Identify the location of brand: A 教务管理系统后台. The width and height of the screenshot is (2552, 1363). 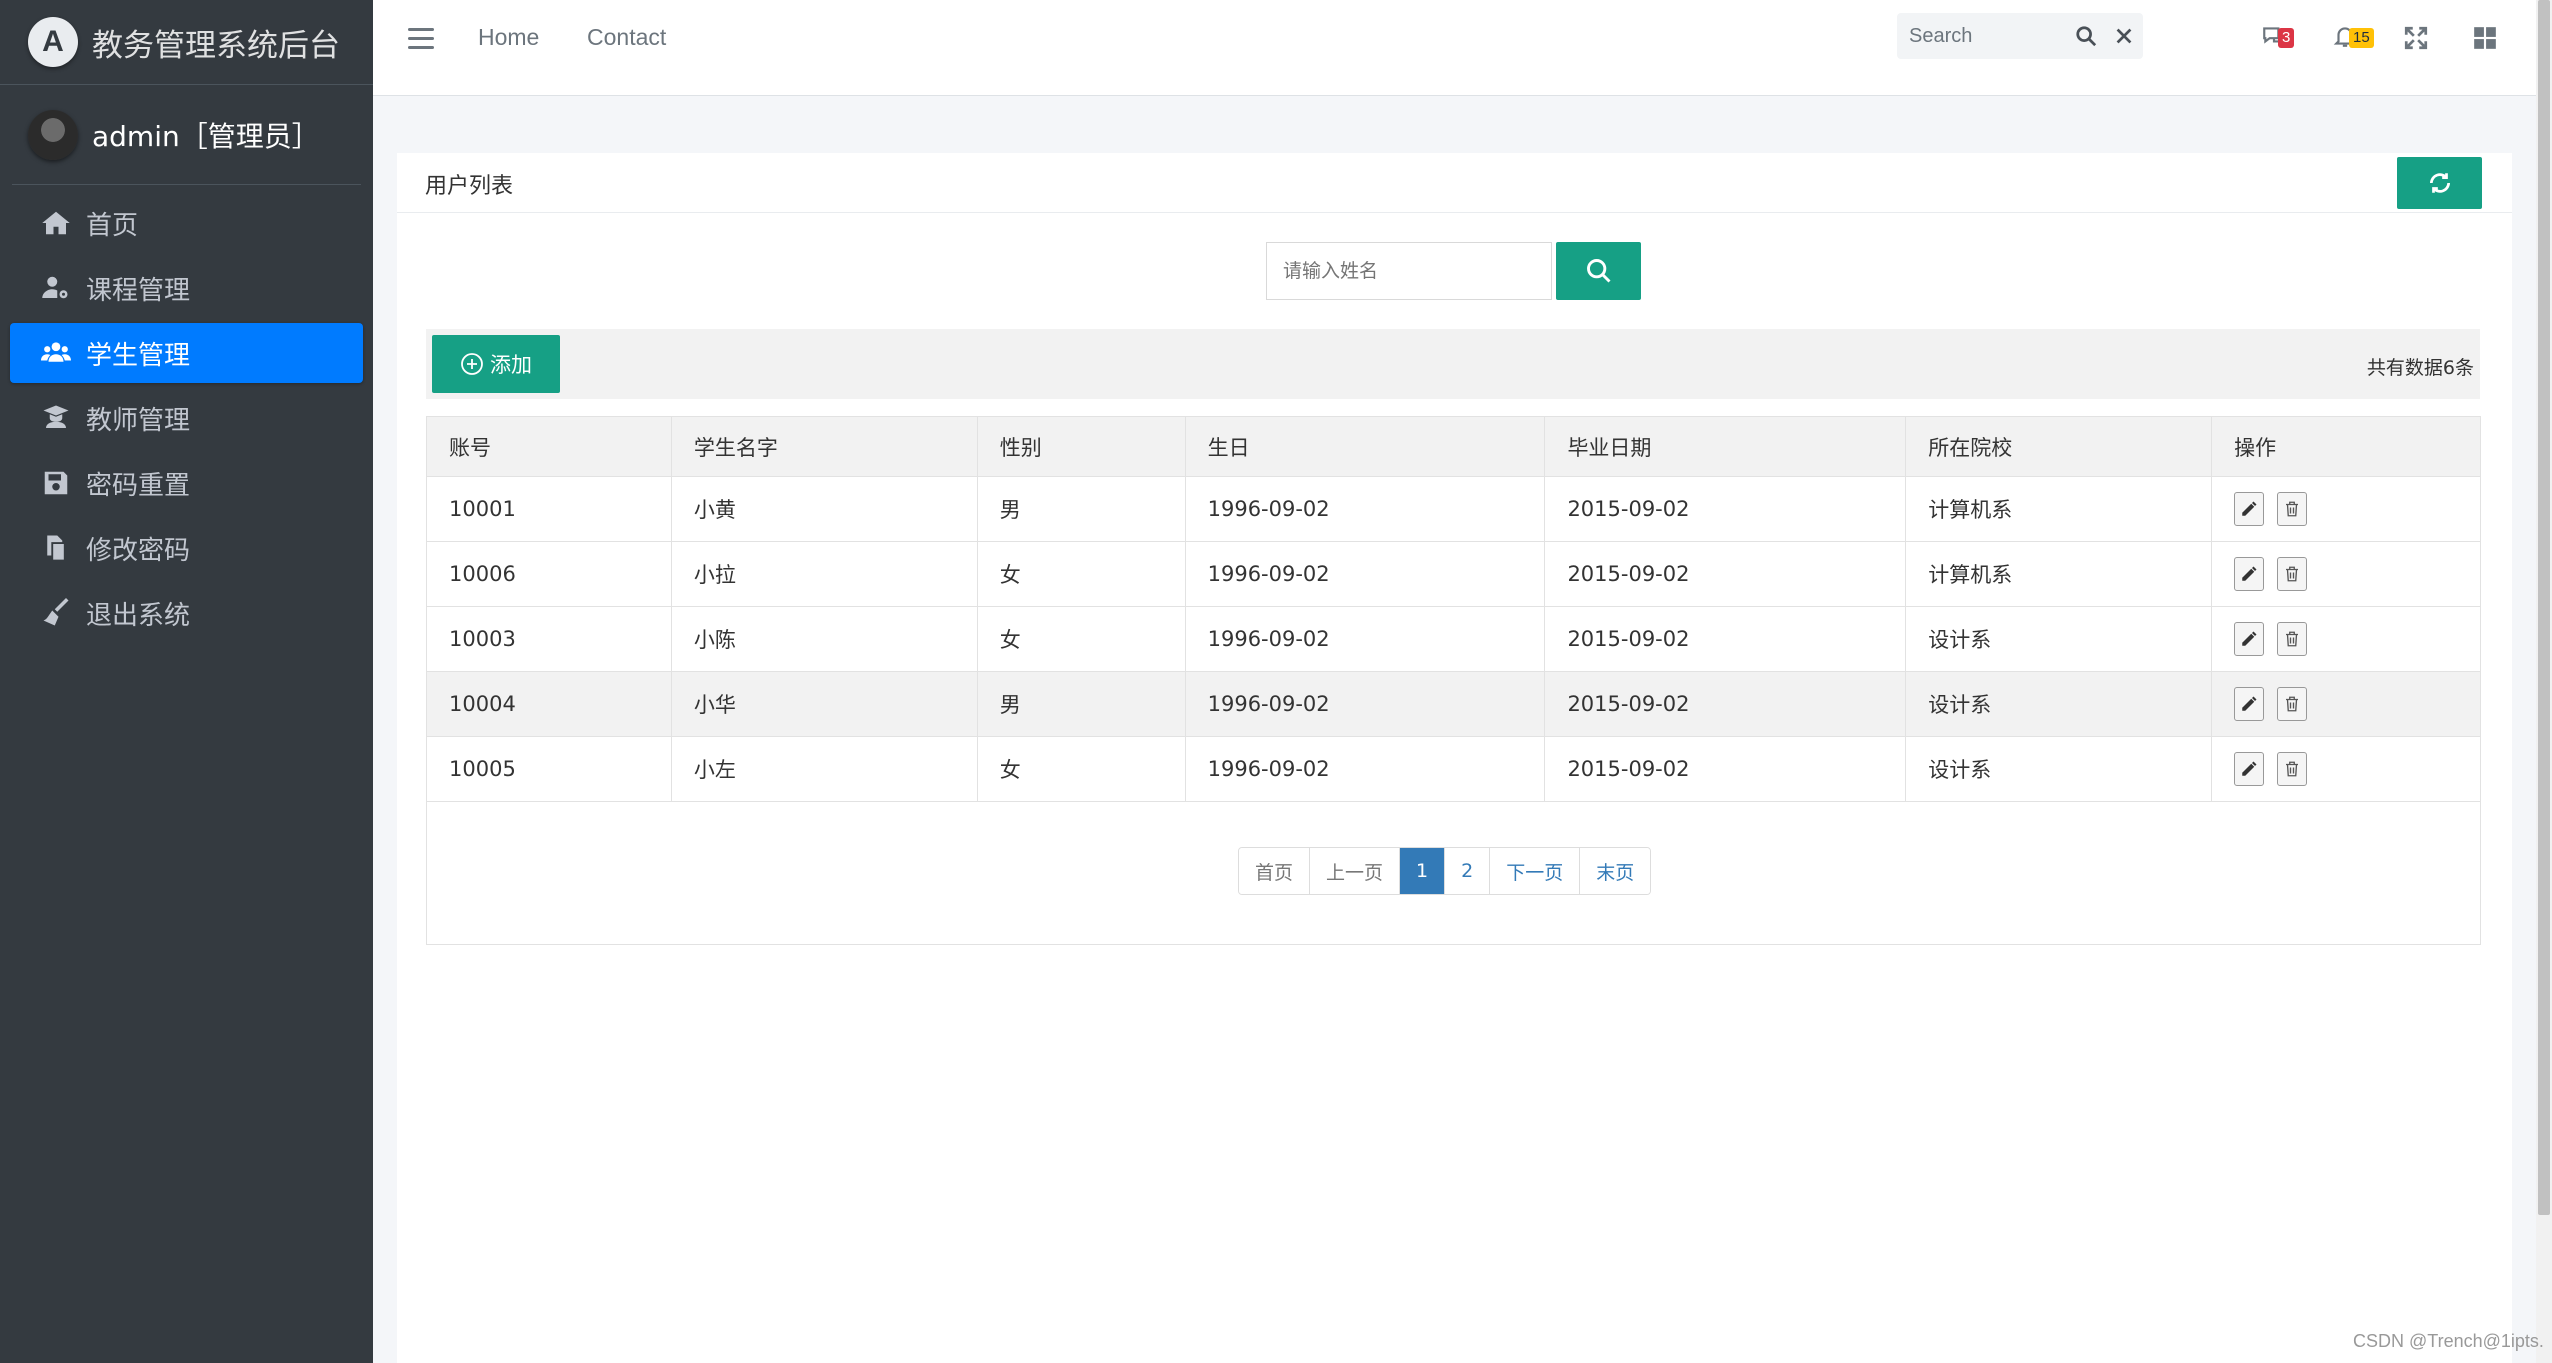
(186, 42).